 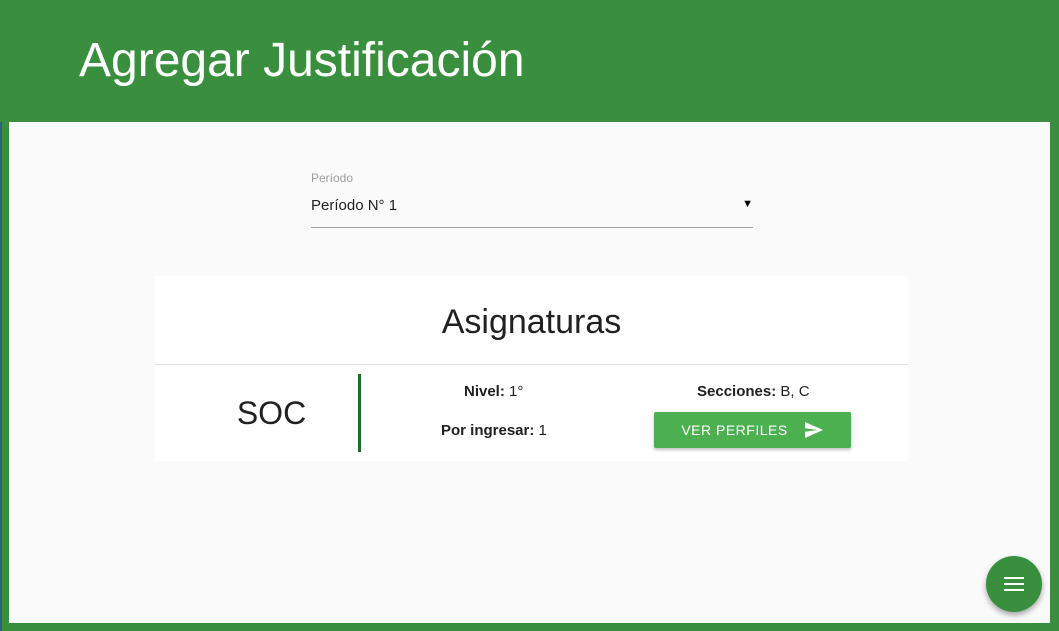 I want to click on menu-fab-button, so click(x=1014, y=584).